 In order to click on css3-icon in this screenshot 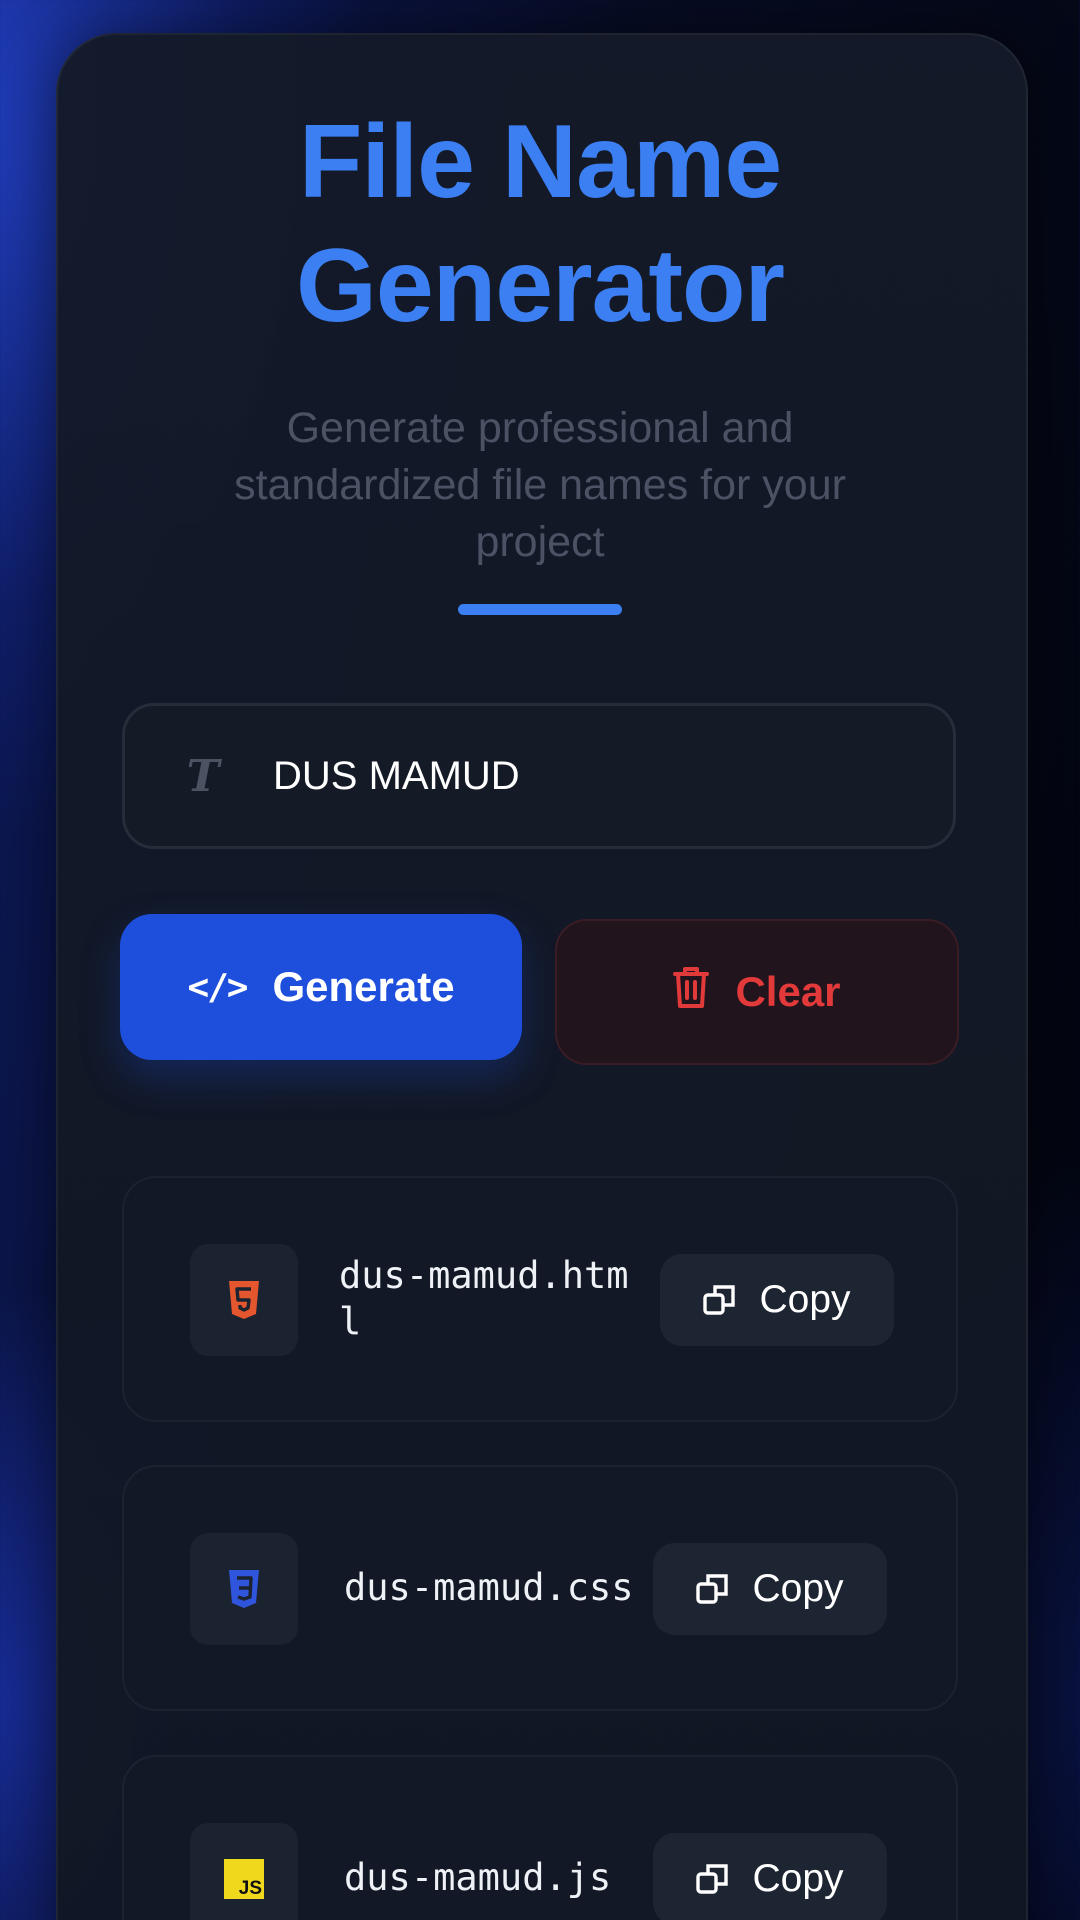, I will do `click(244, 1589)`.